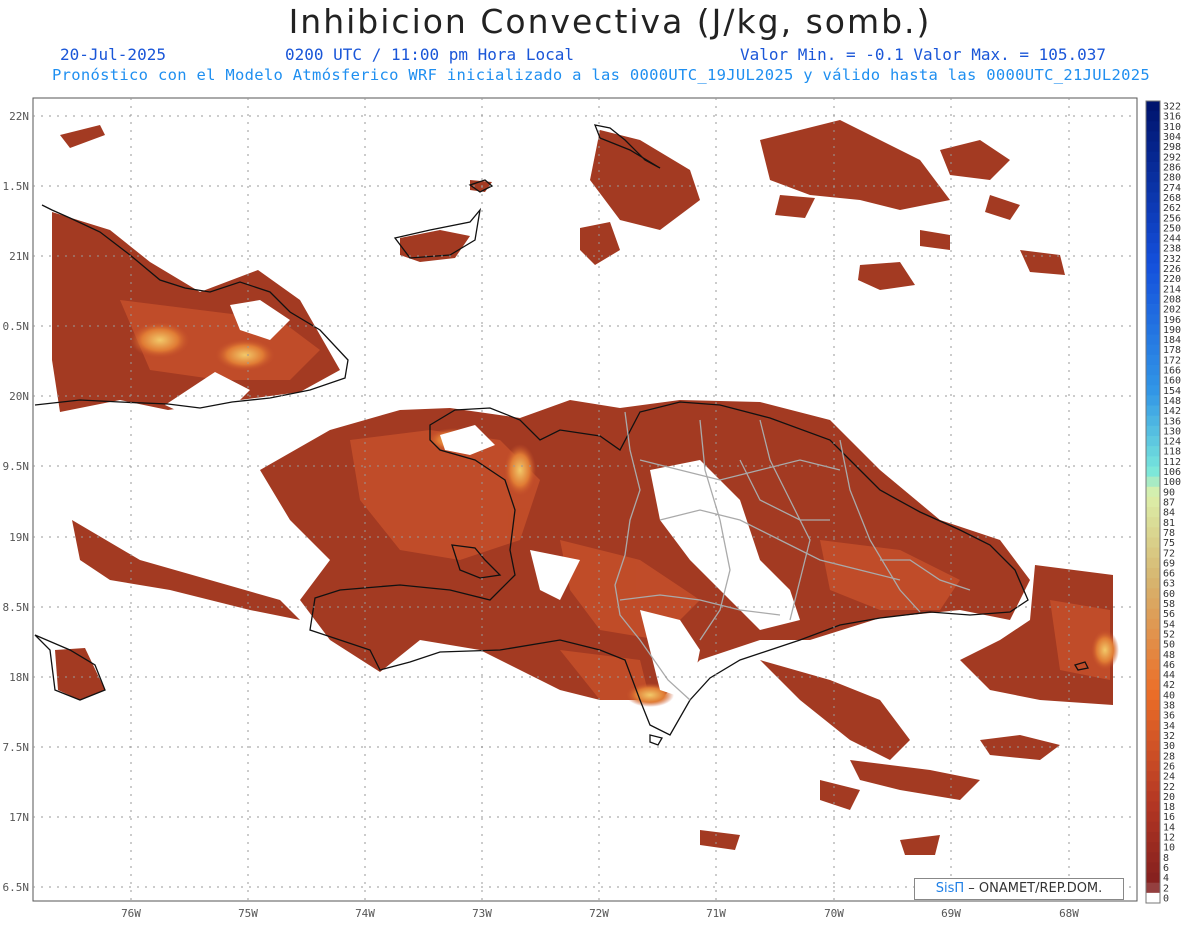 This screenshot has height=927, width=1200. What do you see at coordinates (19, 677) in the screenshot?
I see `lat-label: 18N` at bounding box center [19, 677].